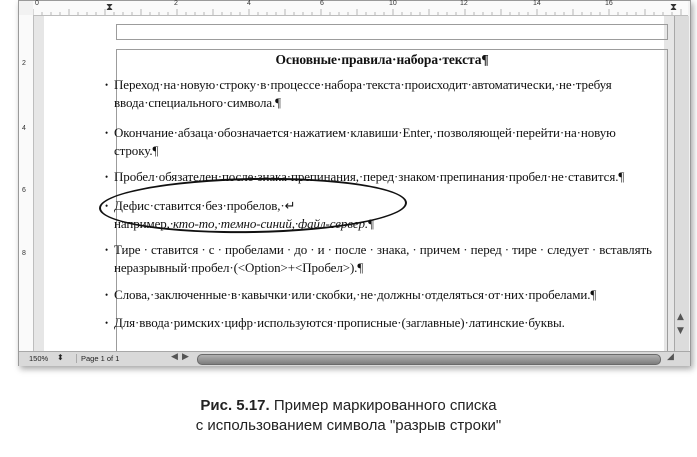 This screenshot has width=697, height=457. What do you see at coordinates (174, 357) in the screenshot?
I see `scroll-left-icon: ◀` at bounding box center [174, 357].